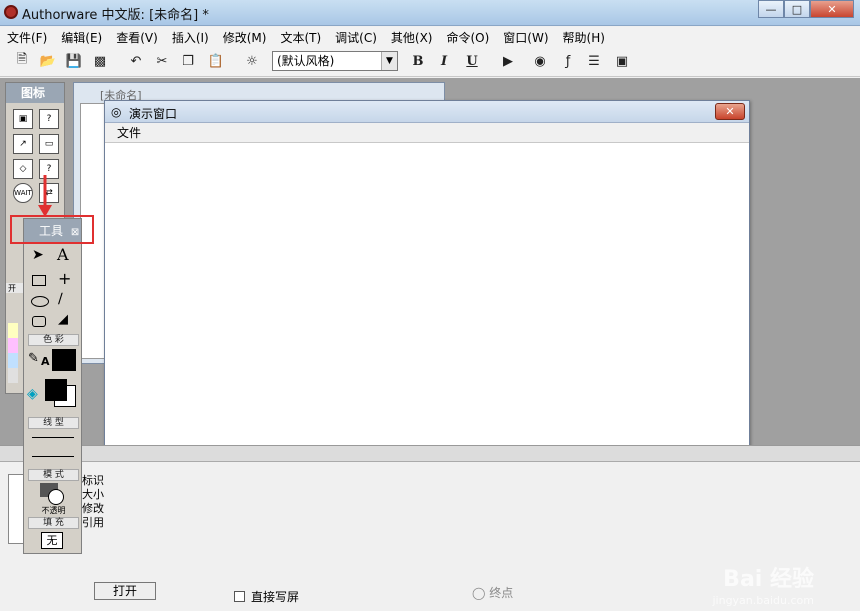 The width and height of the screenshot is (860, 611). Describe the element at coordinates (216, 61) in the screenshot. I see `paste-icon: 📋` at that location.